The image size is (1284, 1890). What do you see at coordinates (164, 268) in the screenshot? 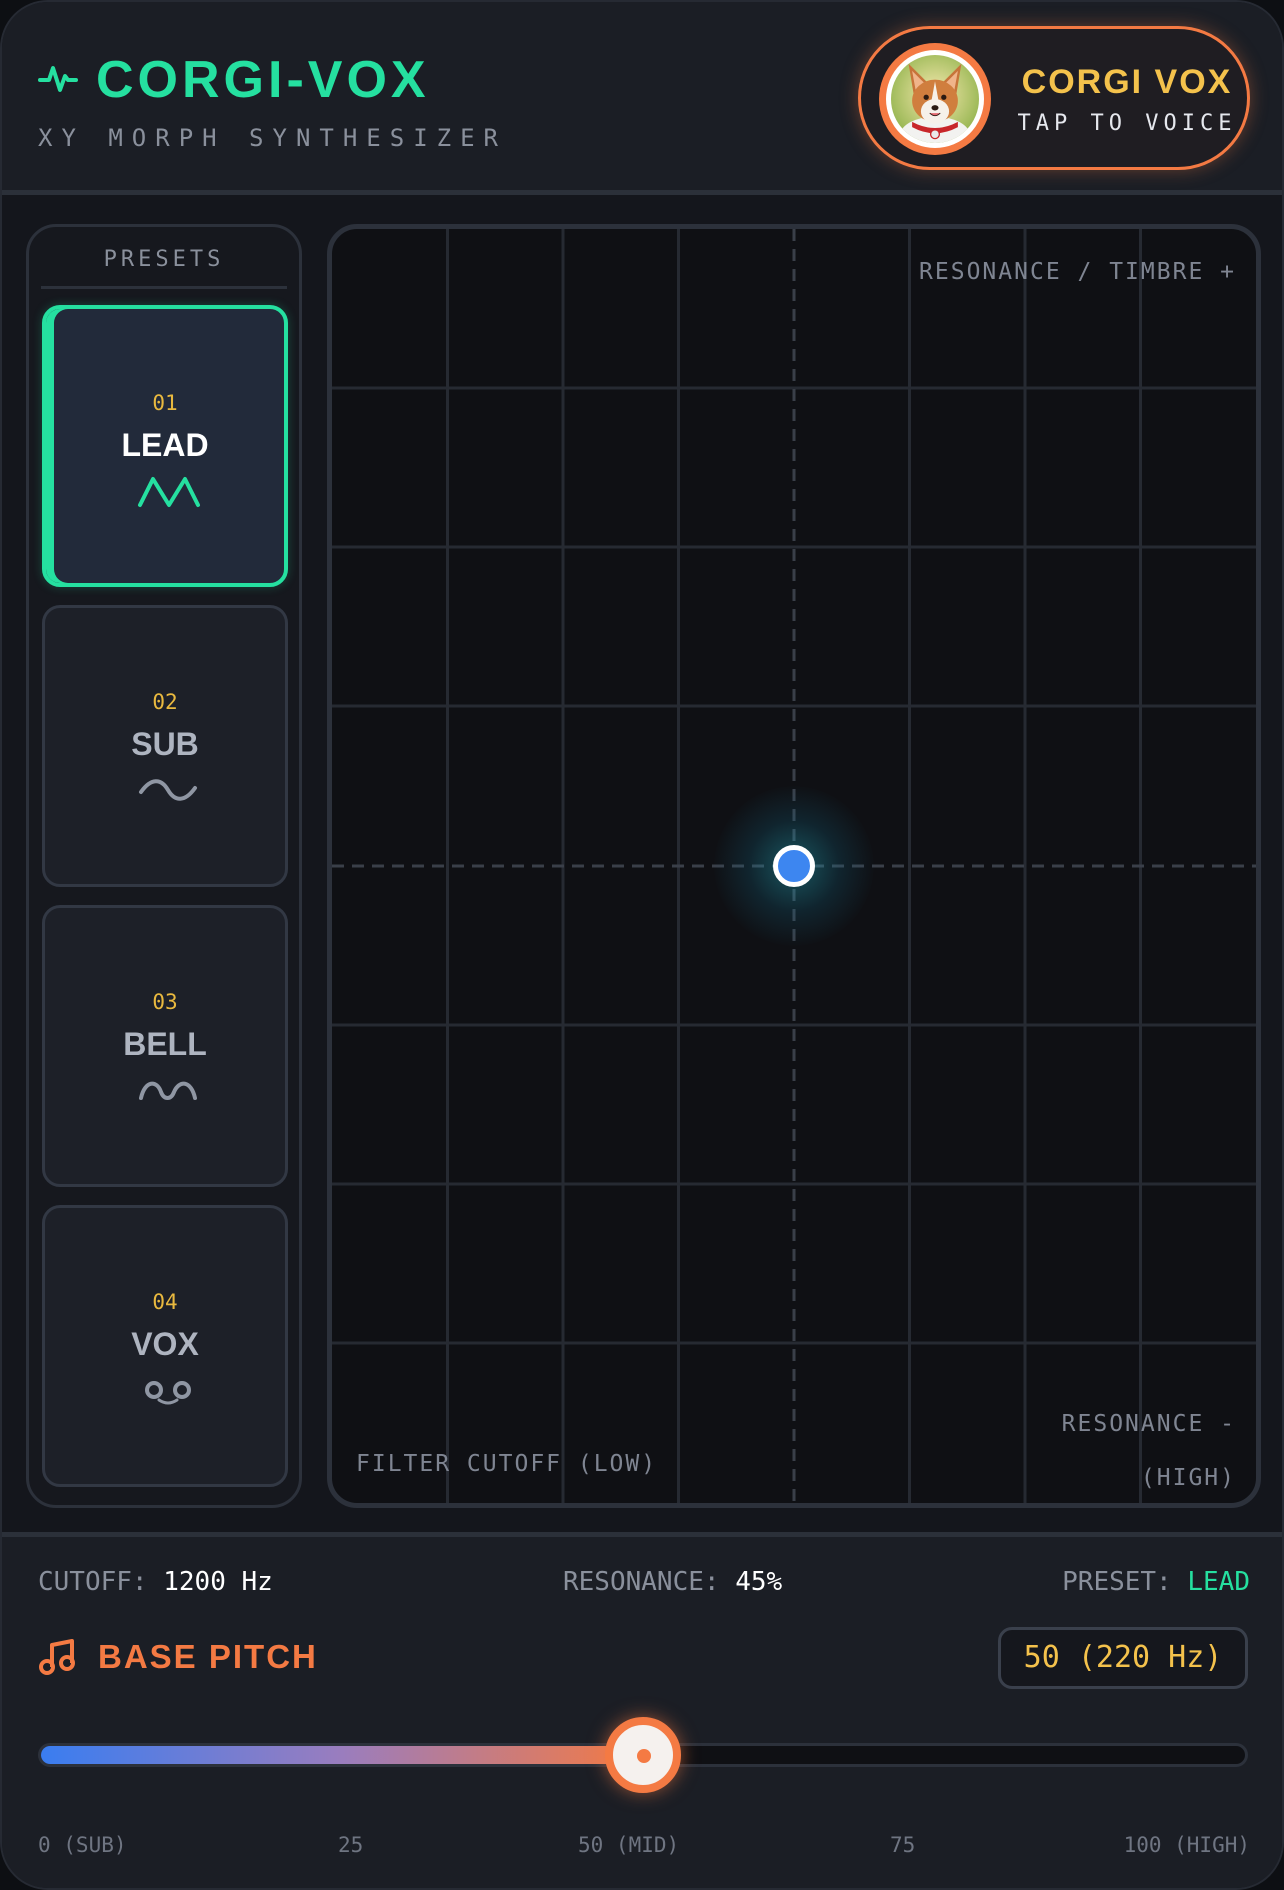
I see `presets-title: PRESETS` at bounding box center [164, 268].